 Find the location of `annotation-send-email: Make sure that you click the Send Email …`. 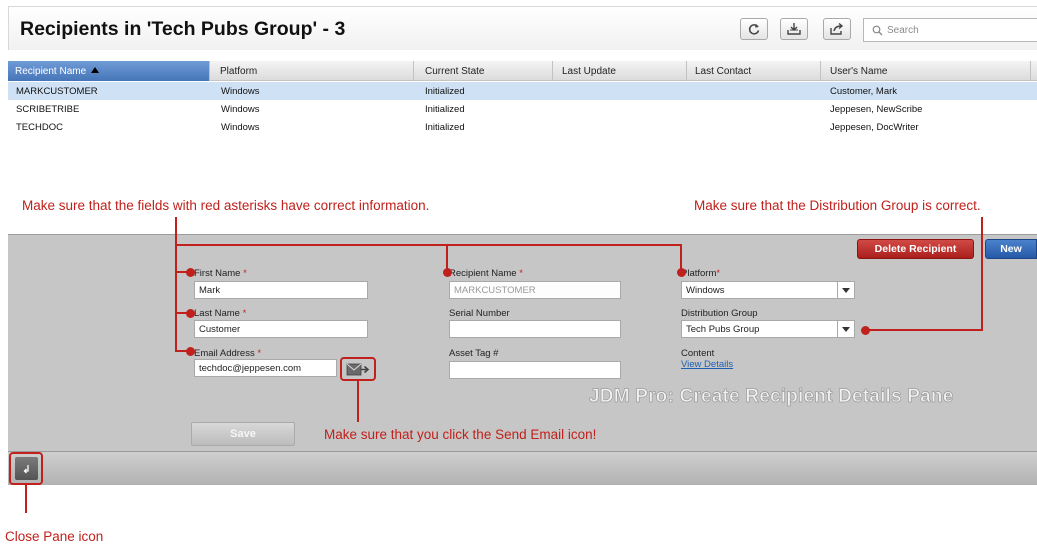

annotation-send-email: Make sure that you click the Send Email … is located at coordinates (460, 434).